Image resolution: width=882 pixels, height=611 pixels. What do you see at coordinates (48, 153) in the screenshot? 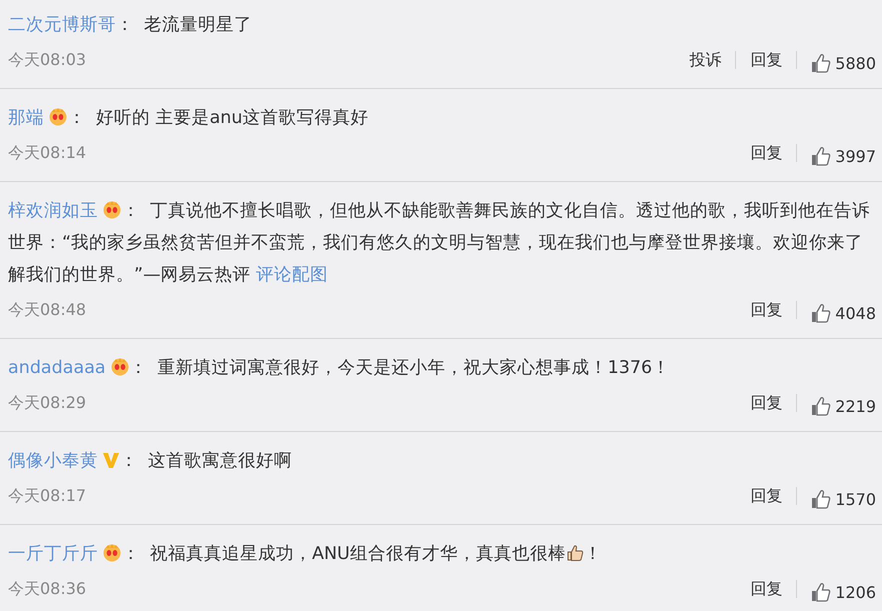
I see `comment-time: 今天08:14` at bounding box center [48, 153].